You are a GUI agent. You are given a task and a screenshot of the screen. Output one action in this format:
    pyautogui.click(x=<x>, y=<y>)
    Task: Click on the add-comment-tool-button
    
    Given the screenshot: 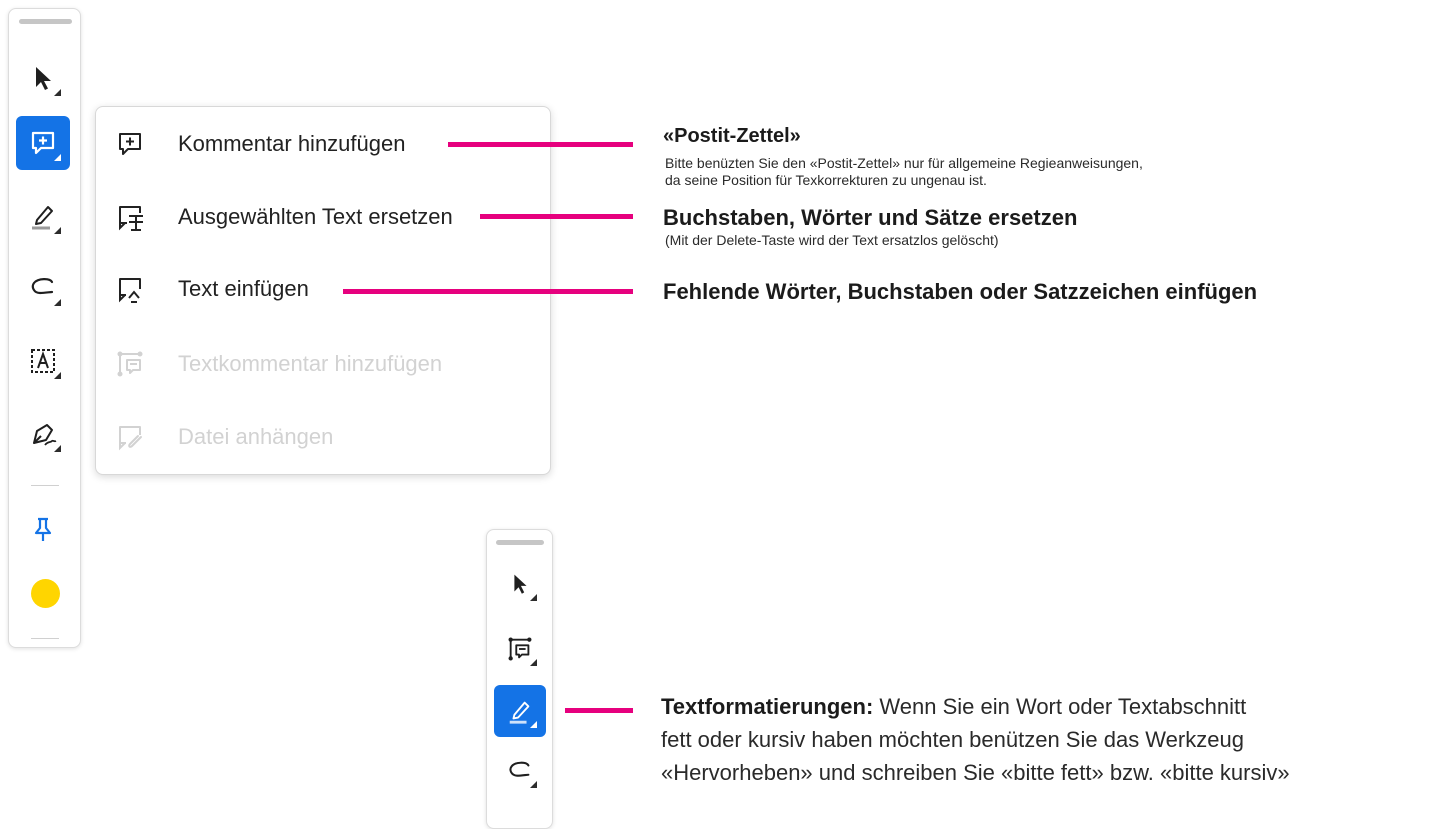 What is the action you would take?
    pyautogui.click(x=43, y=143)
    